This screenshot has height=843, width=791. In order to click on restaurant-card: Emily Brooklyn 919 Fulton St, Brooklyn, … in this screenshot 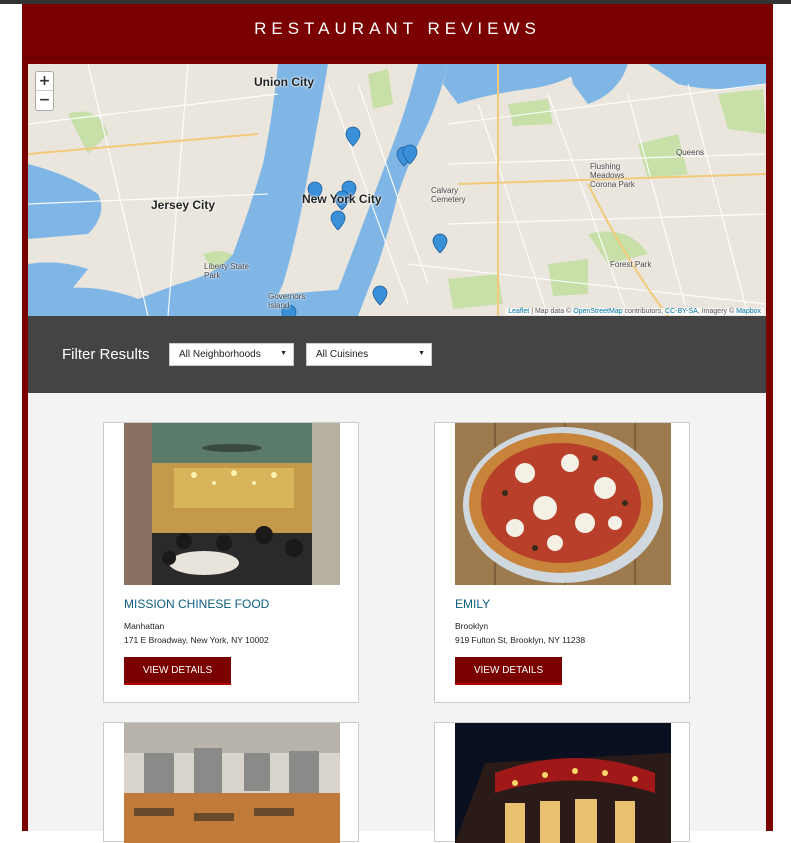, I will do `click(562, 562)`.